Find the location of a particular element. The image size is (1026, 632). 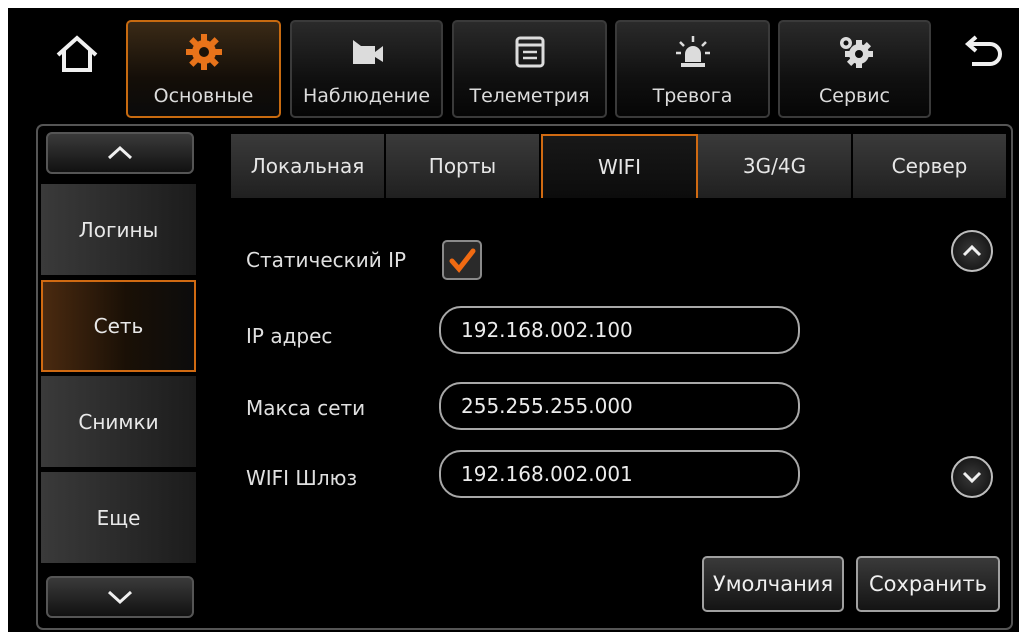

sidebar-item-label: Логины is located at coordinates (118, 229).